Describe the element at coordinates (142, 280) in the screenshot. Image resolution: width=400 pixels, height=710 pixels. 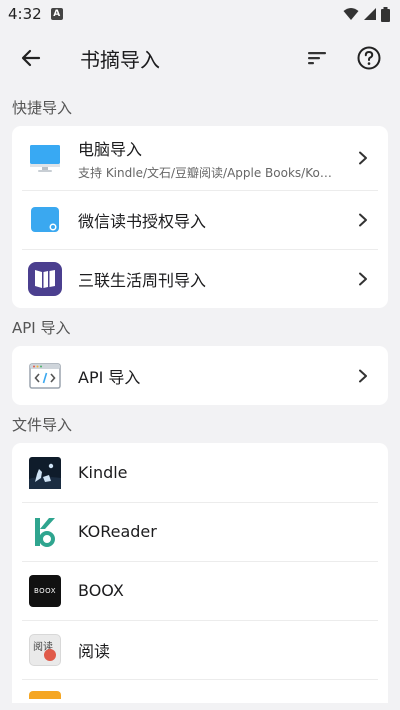
I see `list-item-title: 三联生活周刊导入` at that location.